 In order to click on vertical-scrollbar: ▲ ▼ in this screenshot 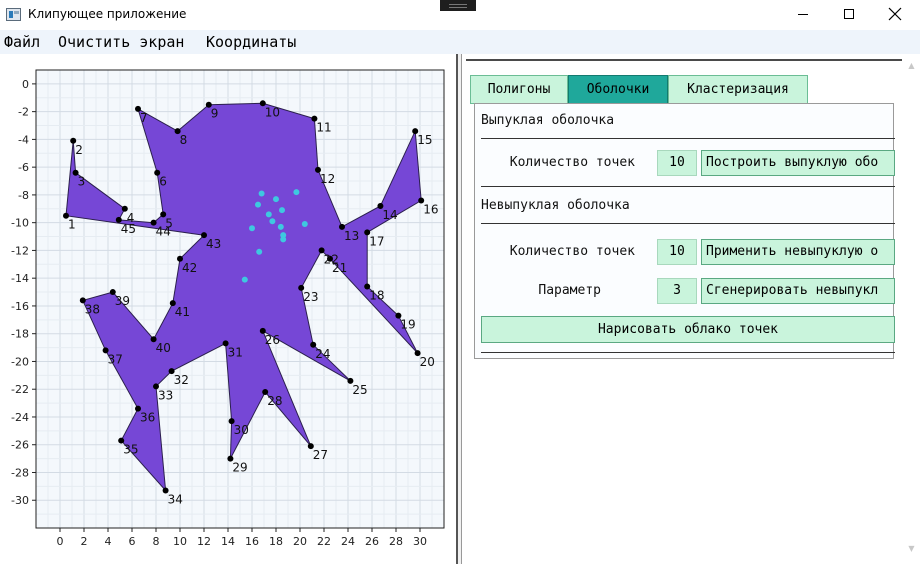, I will do `click(911, 309)`.